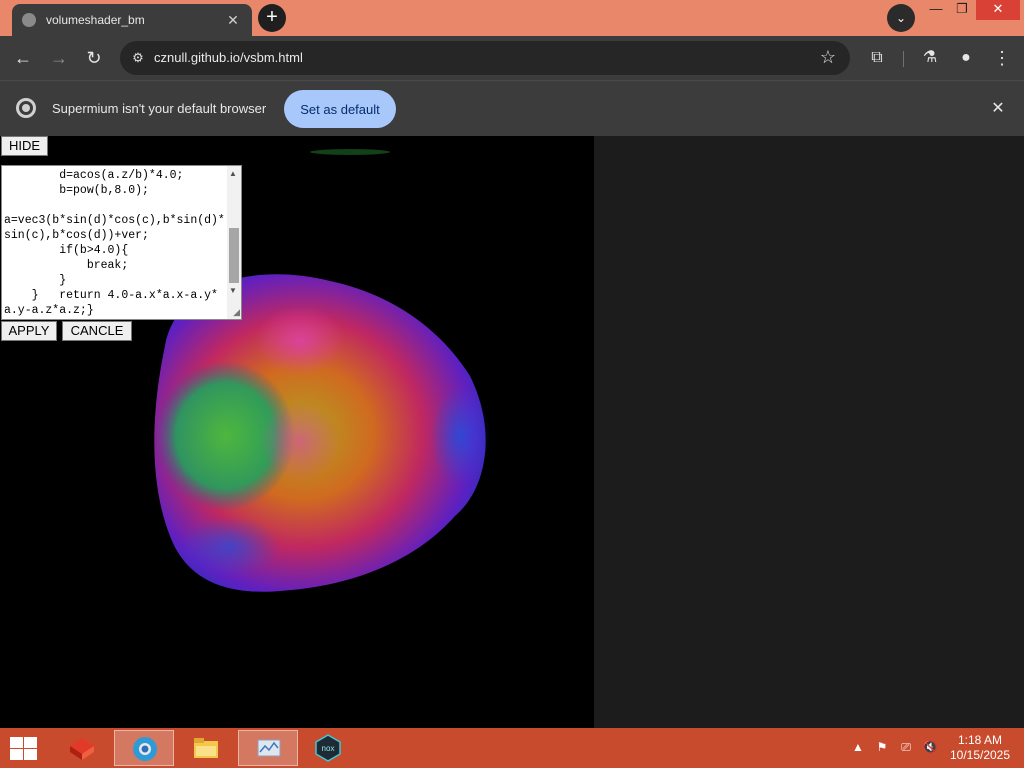  Describe the element at coordinates (272, 18) in the screenshot. I see `new-tab-button: +` at that location.